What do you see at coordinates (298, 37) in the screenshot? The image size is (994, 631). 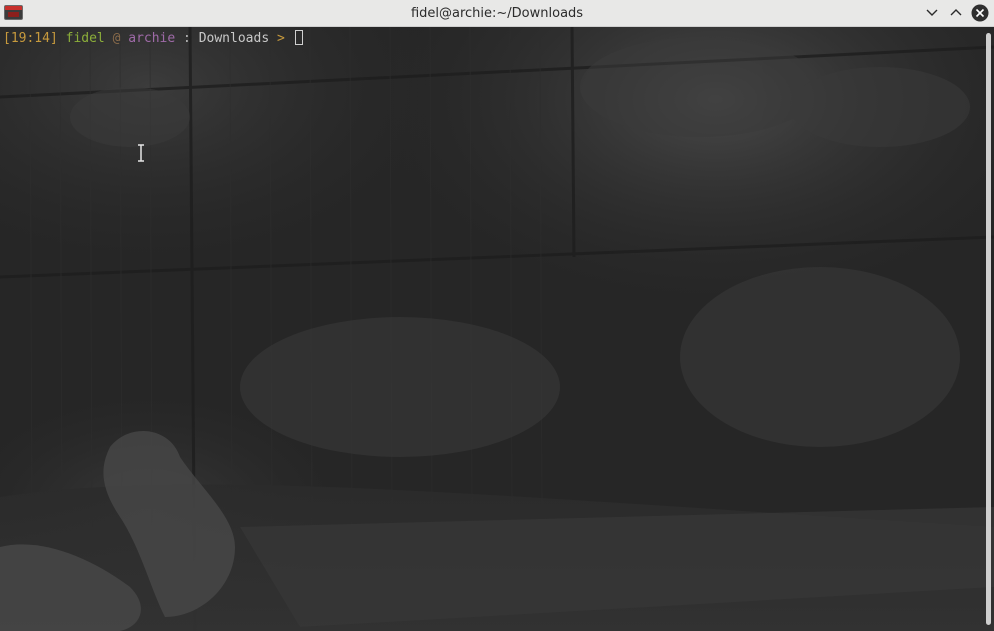 I see `text-cursor` at bounding box center [298, 37].